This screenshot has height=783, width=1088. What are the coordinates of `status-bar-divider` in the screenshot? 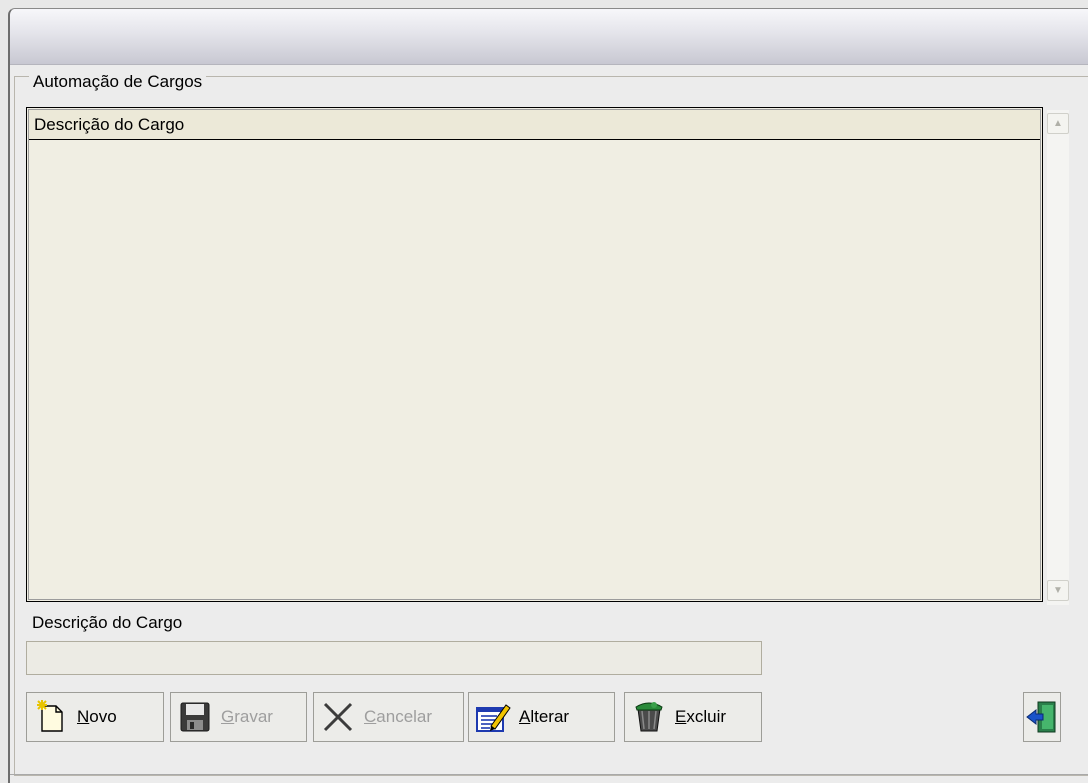 It's located at (549, 774).